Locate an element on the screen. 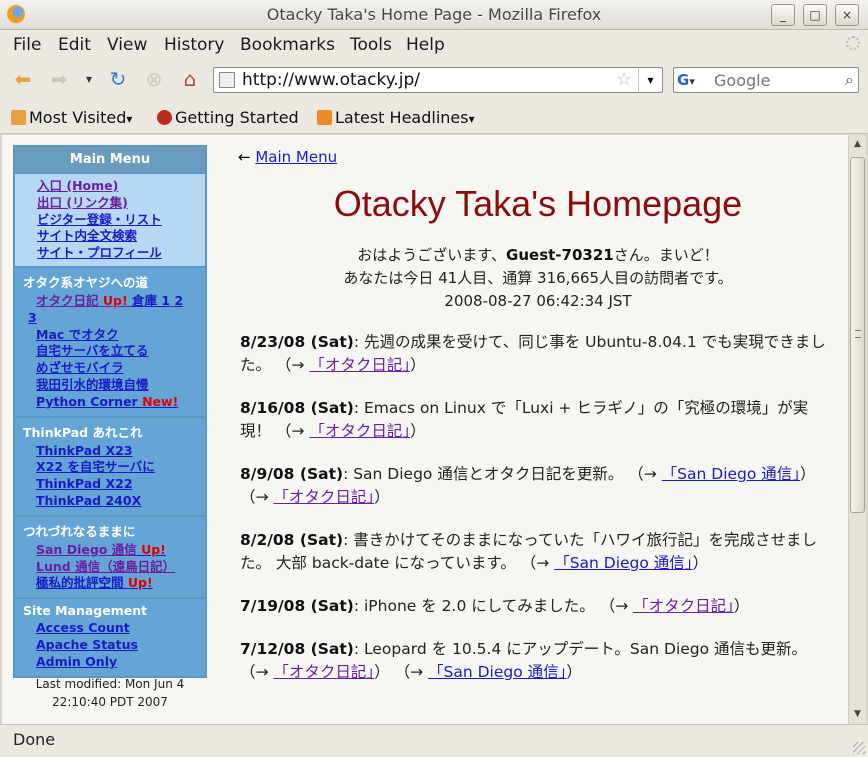 This screenshot has height=757, width=868. menu-help: Help is located at coordinates (425, 45).